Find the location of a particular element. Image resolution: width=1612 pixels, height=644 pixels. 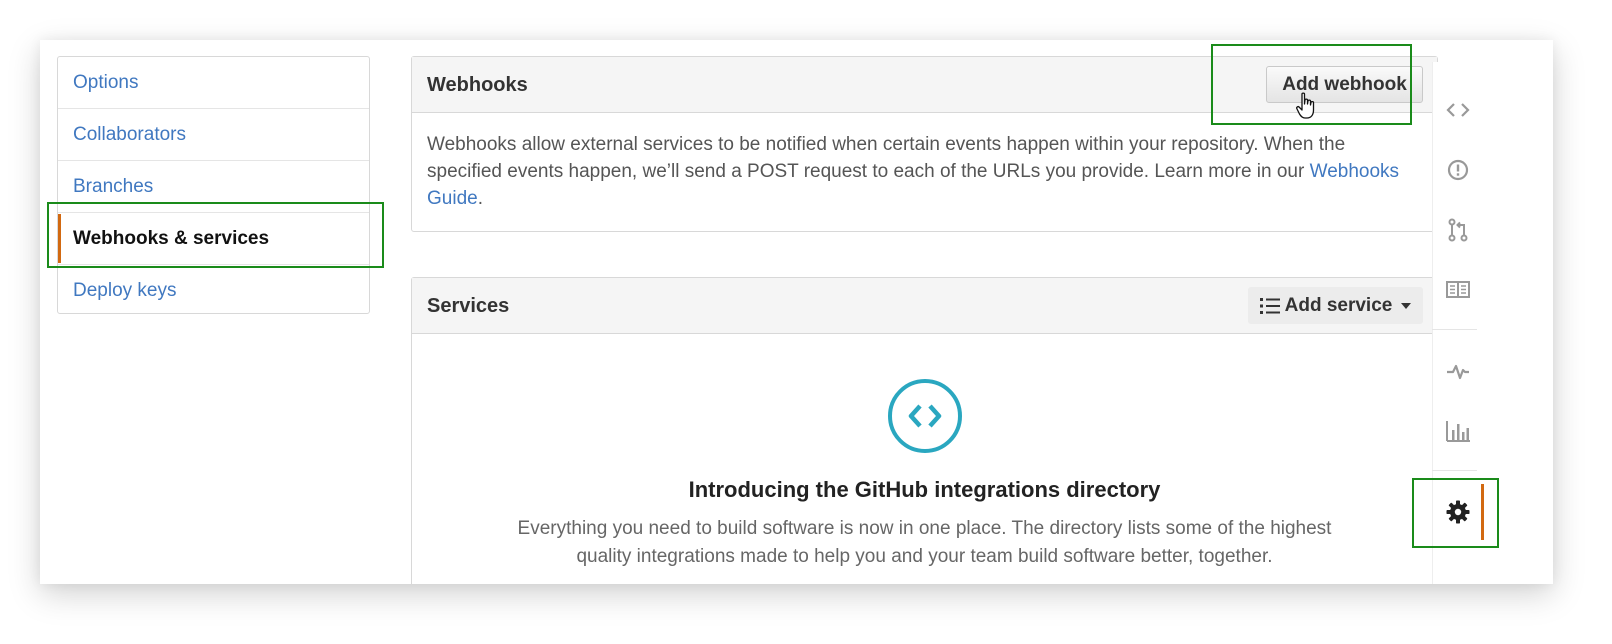

services-panel-header: Services Add service is located at coordinates (924, 306).